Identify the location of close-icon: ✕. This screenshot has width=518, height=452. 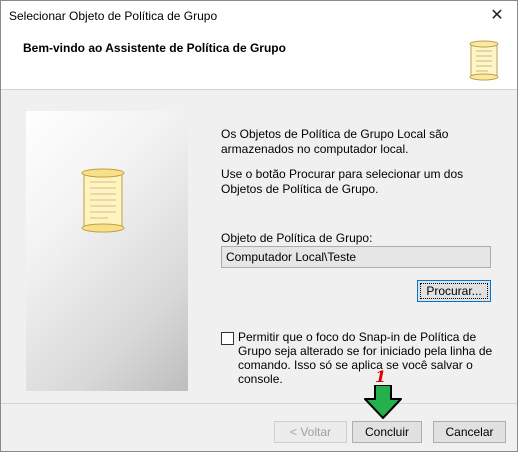
(497, 16).